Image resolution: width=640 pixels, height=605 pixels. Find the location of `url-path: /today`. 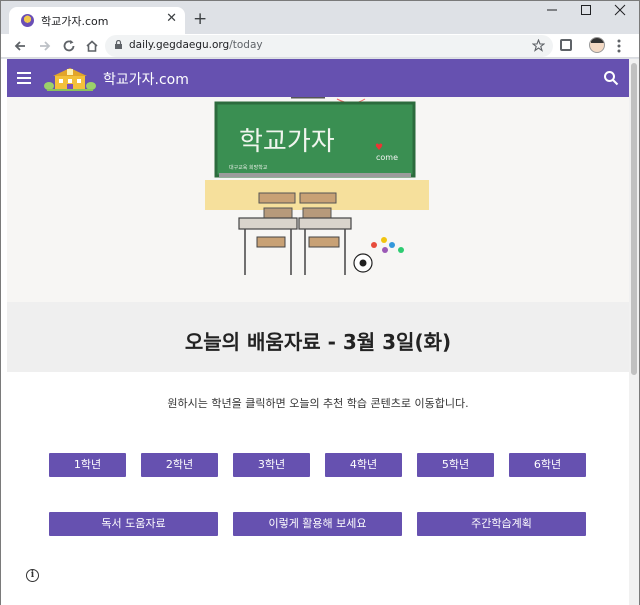

url-path: /today is located at coordinates (246, 45).